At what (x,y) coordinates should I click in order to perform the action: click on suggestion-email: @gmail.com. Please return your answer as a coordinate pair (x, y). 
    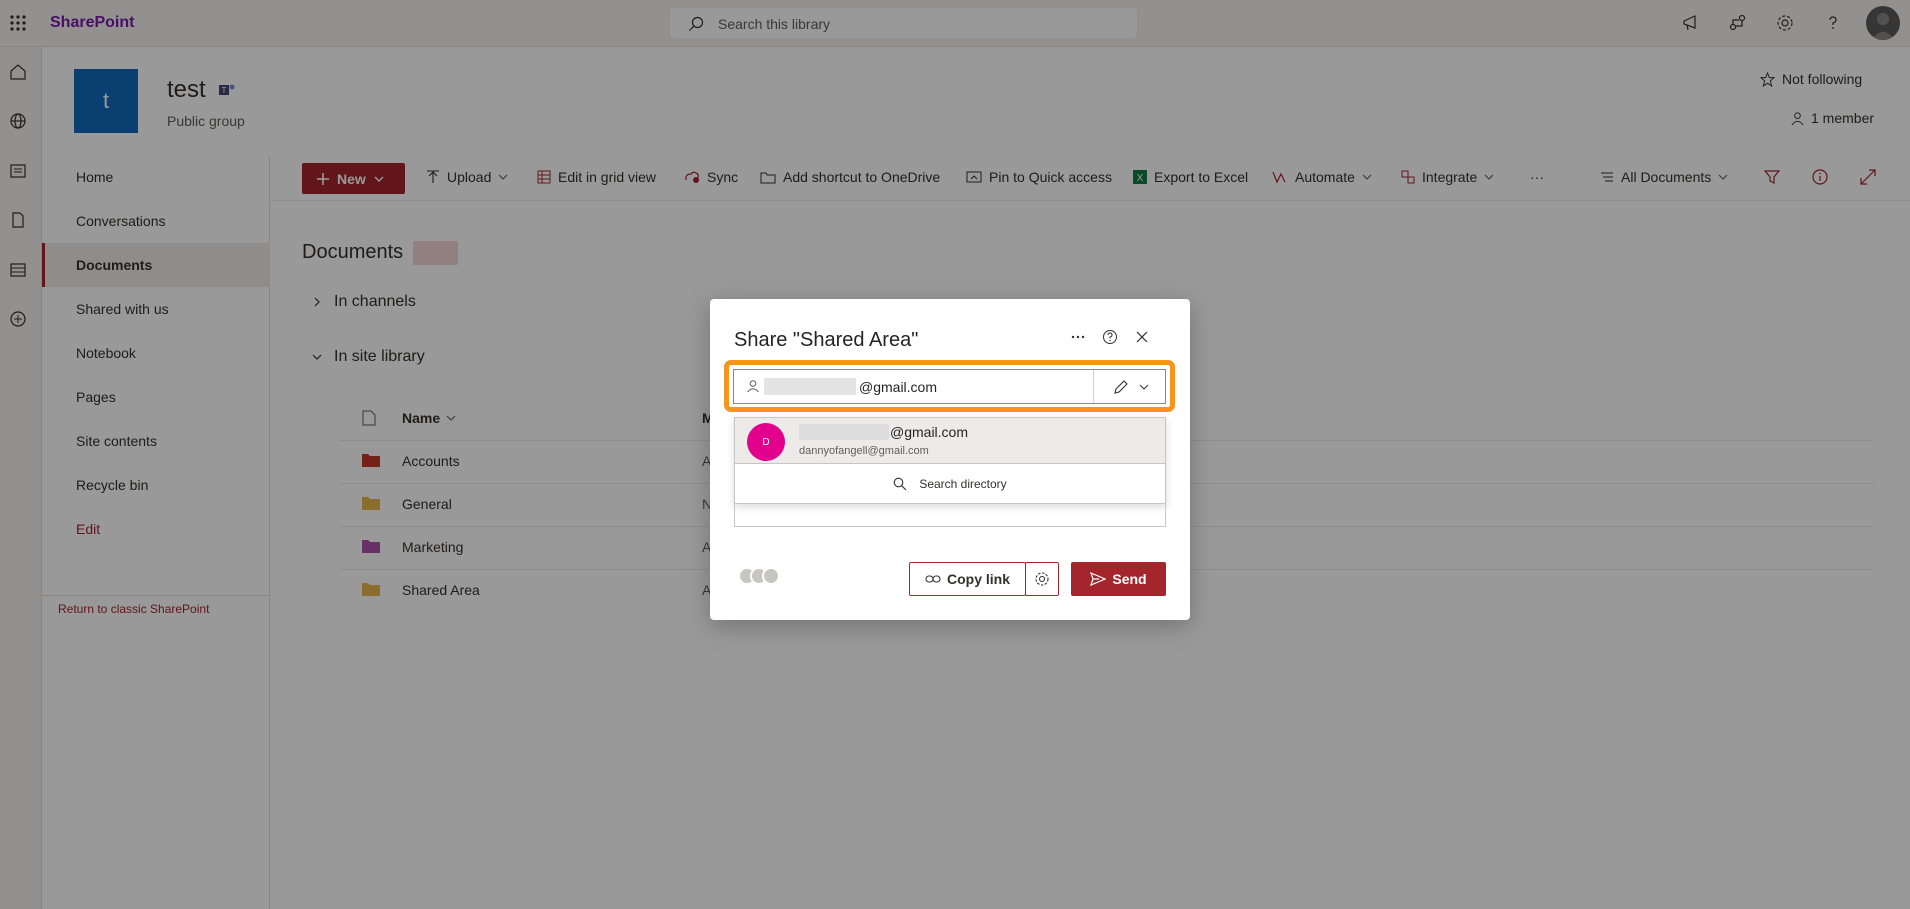
    Looking at the image, I should click on (929, 432).